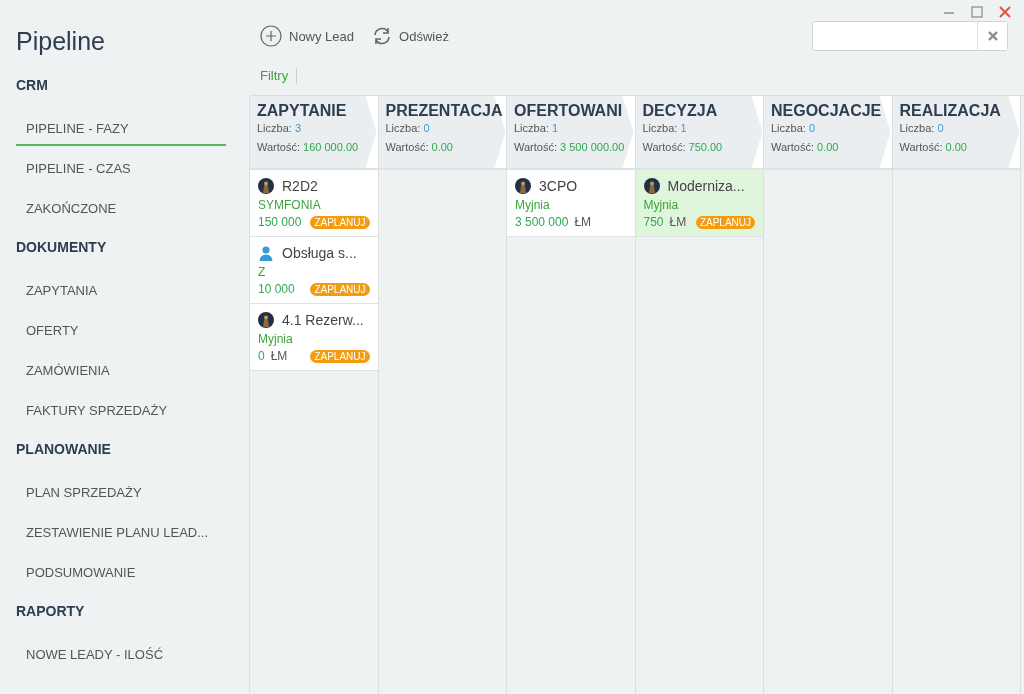 The width and height of the screenshot is (1024, 694). I want to click on lead-card: 3CPO Myjnia 3 500 000 ŁM, so click(571, 203).